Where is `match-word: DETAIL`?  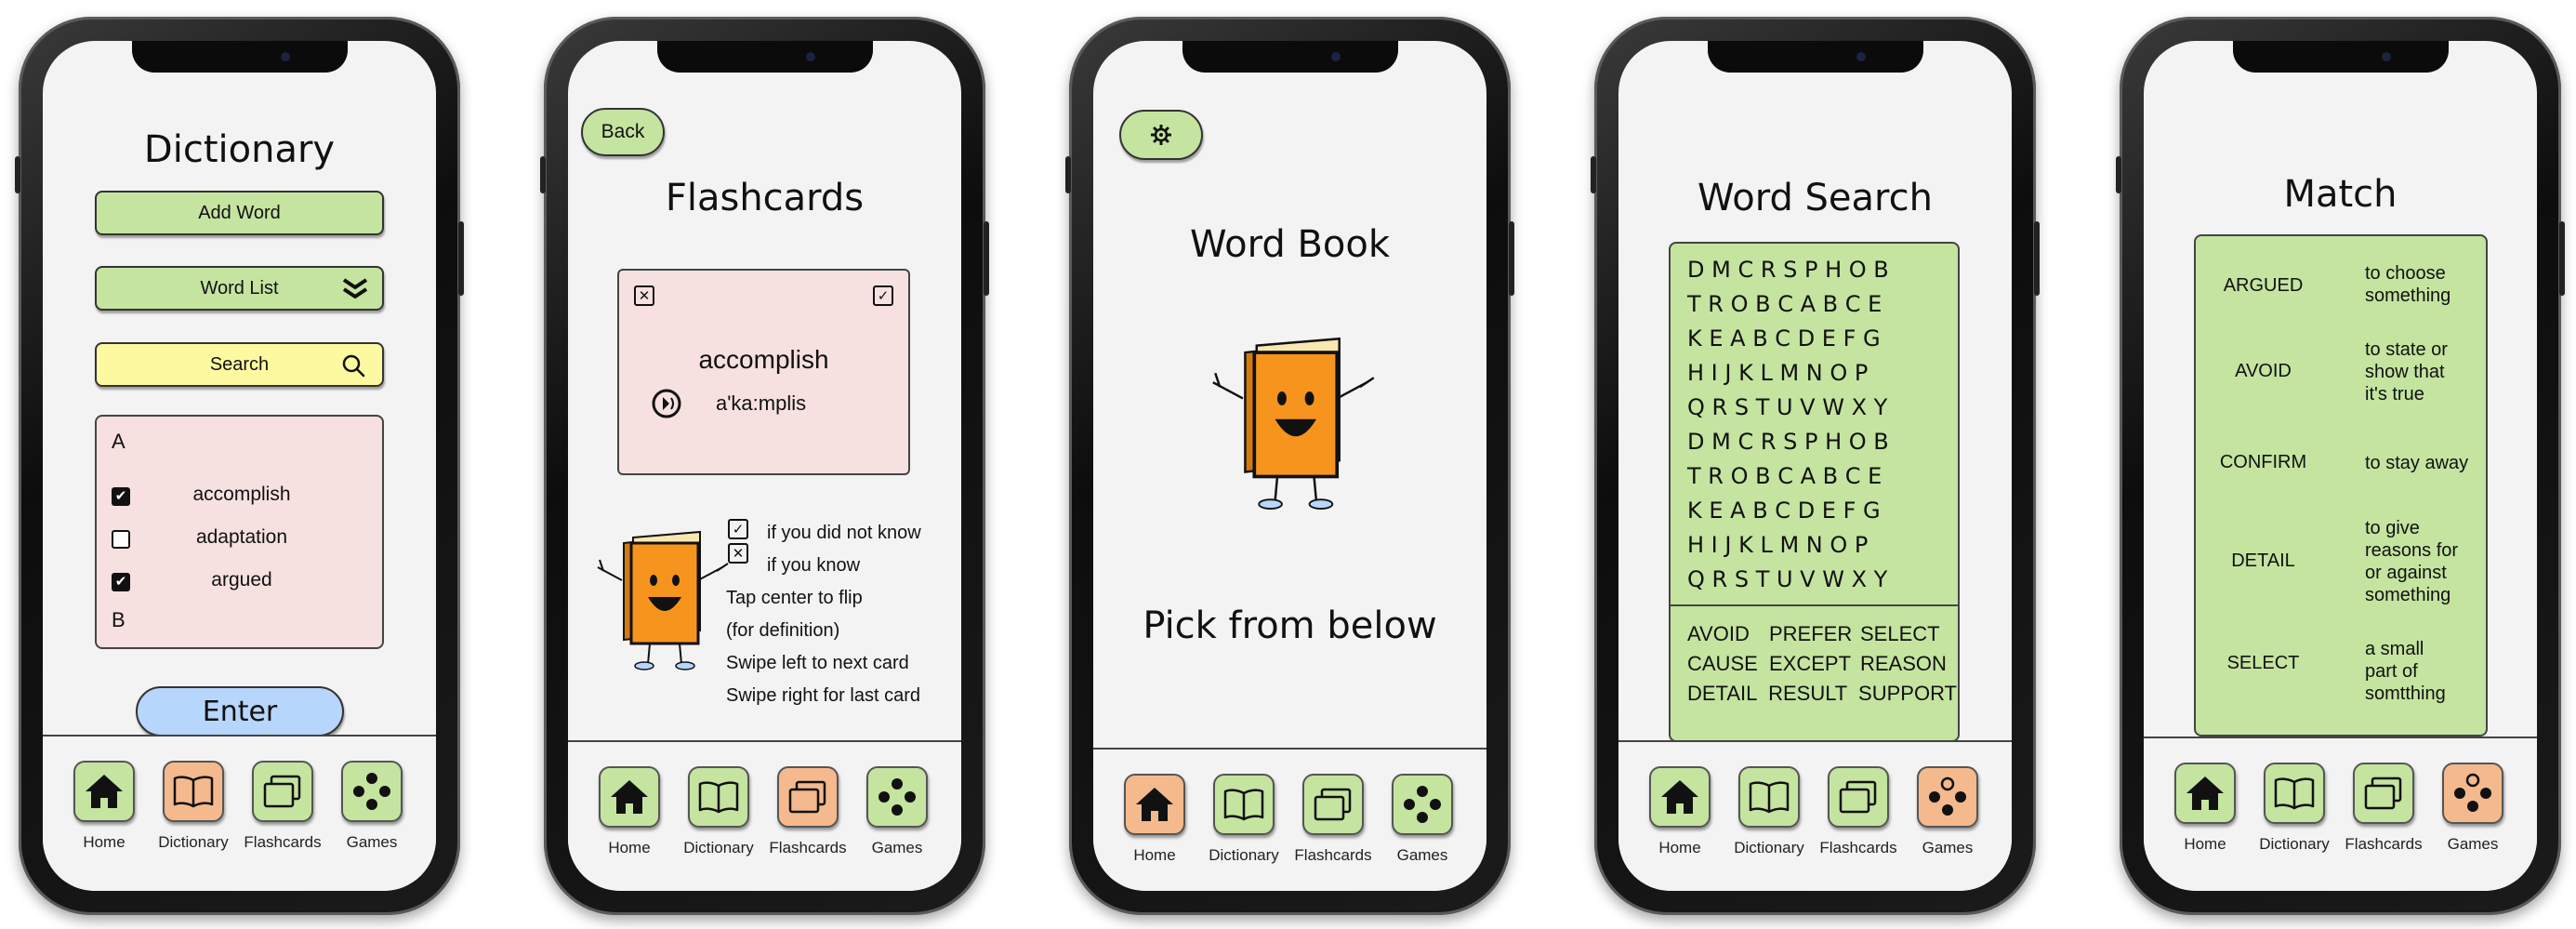 match-word: DETAIL is located at coordinates (2263, 561).